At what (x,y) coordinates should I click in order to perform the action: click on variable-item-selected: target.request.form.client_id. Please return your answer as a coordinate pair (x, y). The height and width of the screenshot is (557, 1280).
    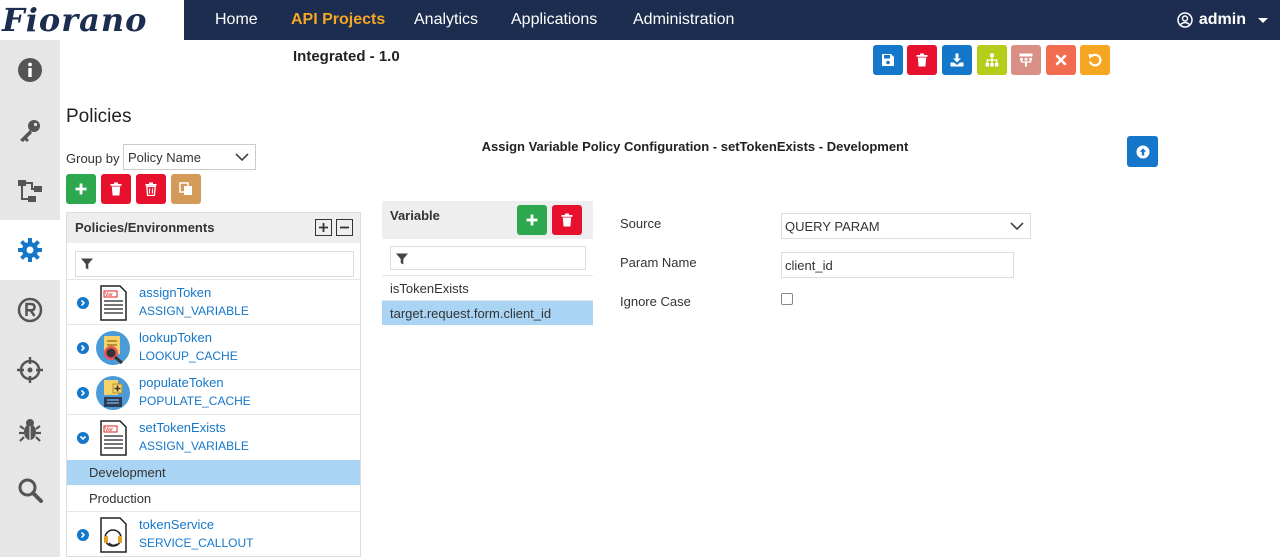
    Looking at the image, I should click on (487, 312).